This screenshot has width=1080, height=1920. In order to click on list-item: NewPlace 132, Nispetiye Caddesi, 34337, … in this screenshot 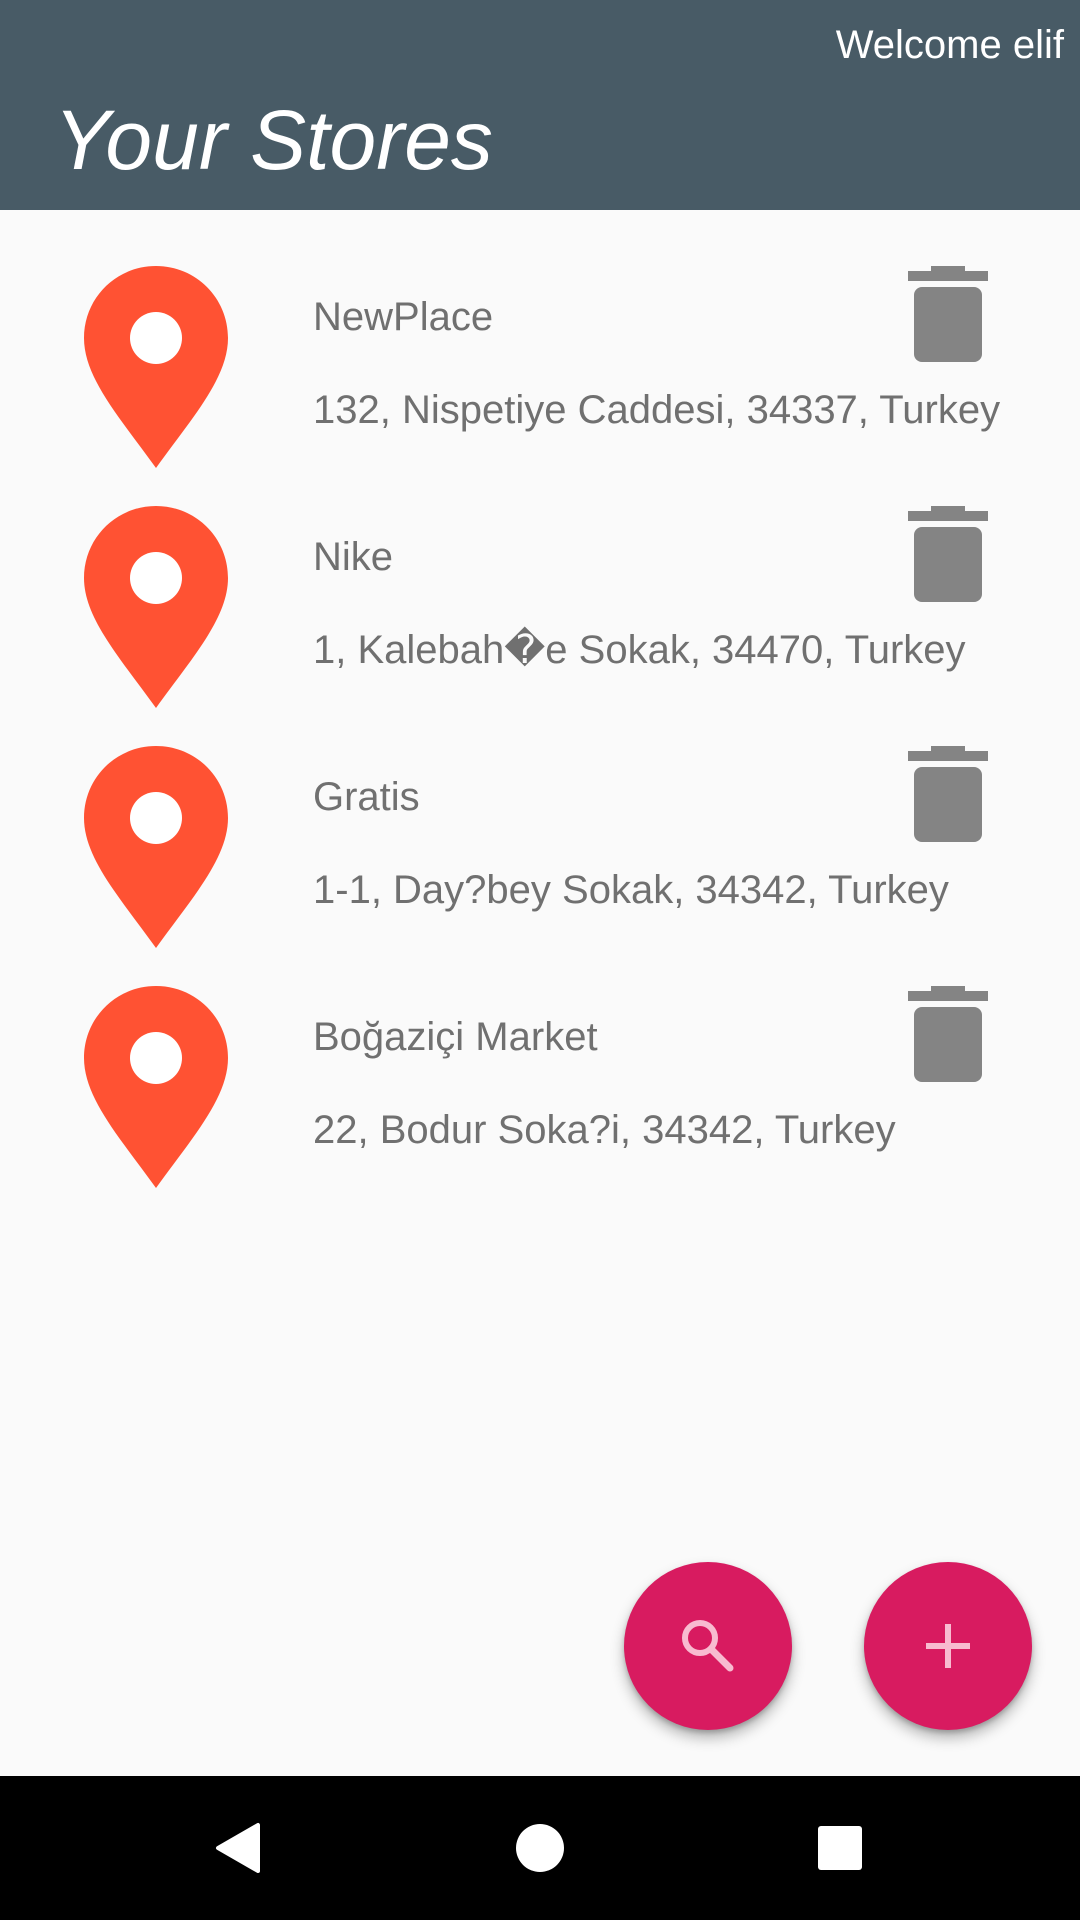, I will do `click(540, 339)`.